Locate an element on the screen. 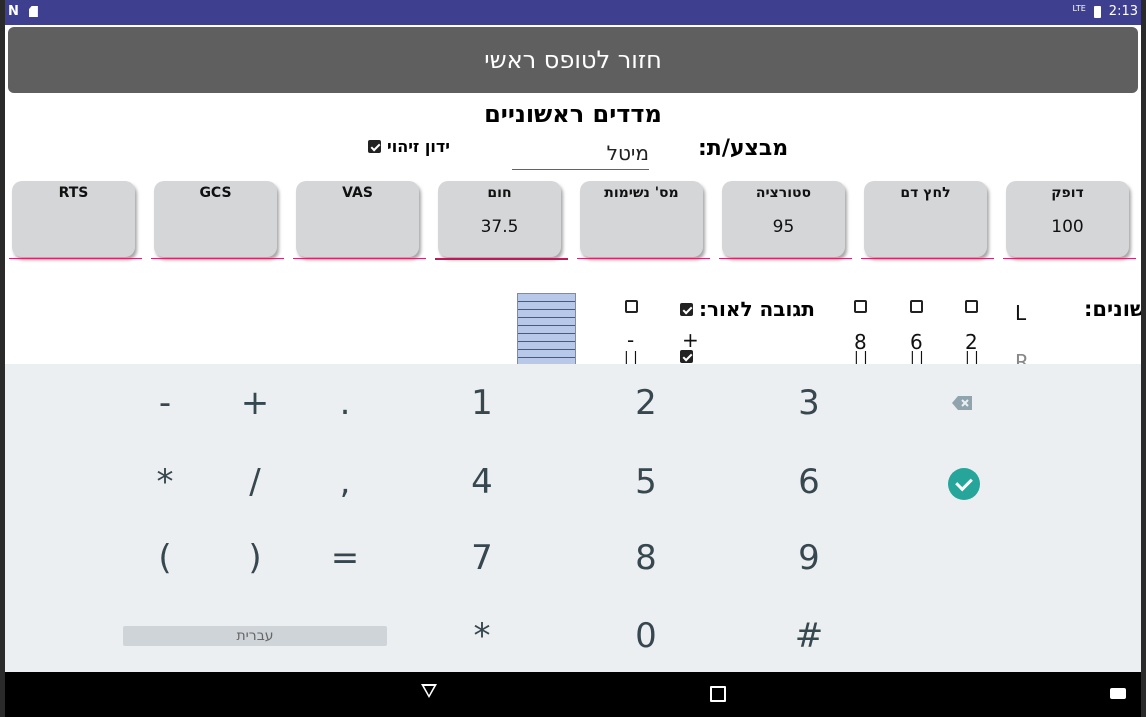  key-period: . is located at coordinates (345, 403).